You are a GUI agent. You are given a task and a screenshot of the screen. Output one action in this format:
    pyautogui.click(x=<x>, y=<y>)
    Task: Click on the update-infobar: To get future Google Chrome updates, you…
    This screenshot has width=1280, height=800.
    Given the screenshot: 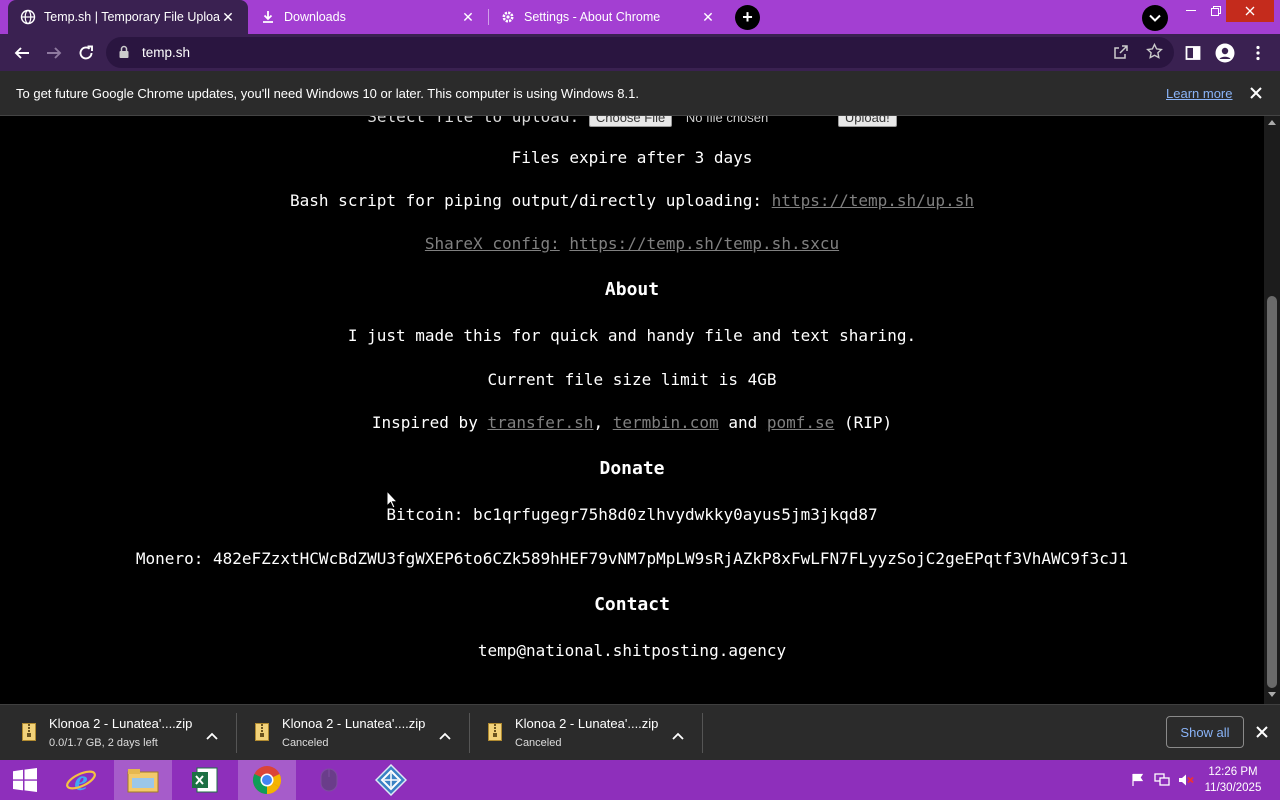 What is the action you would take?
    pyautogui.click(x=640, y=93)
    